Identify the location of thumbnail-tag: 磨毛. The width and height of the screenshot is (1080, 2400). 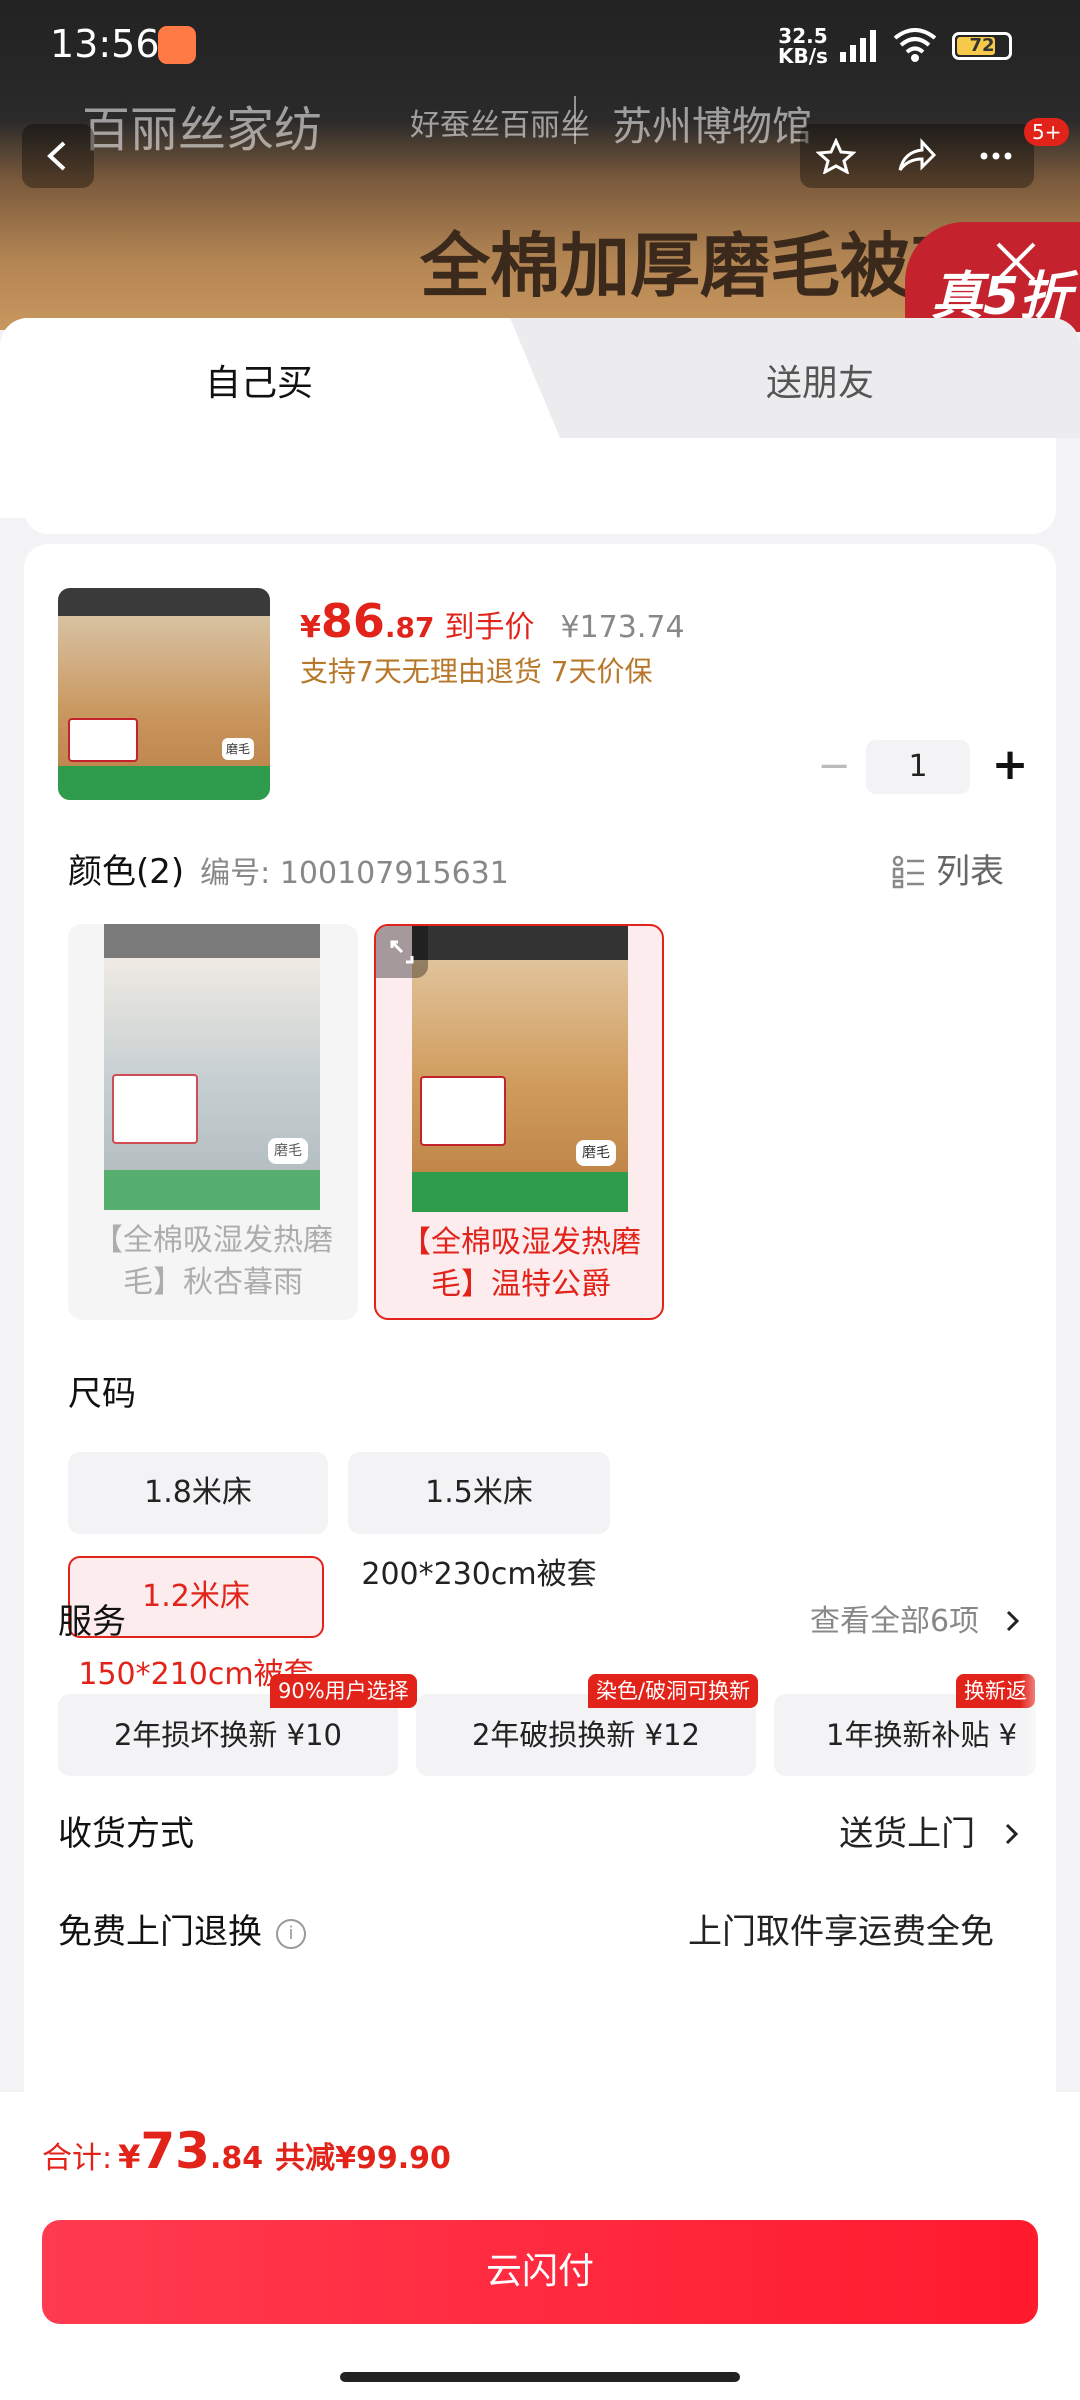
(238, 749).